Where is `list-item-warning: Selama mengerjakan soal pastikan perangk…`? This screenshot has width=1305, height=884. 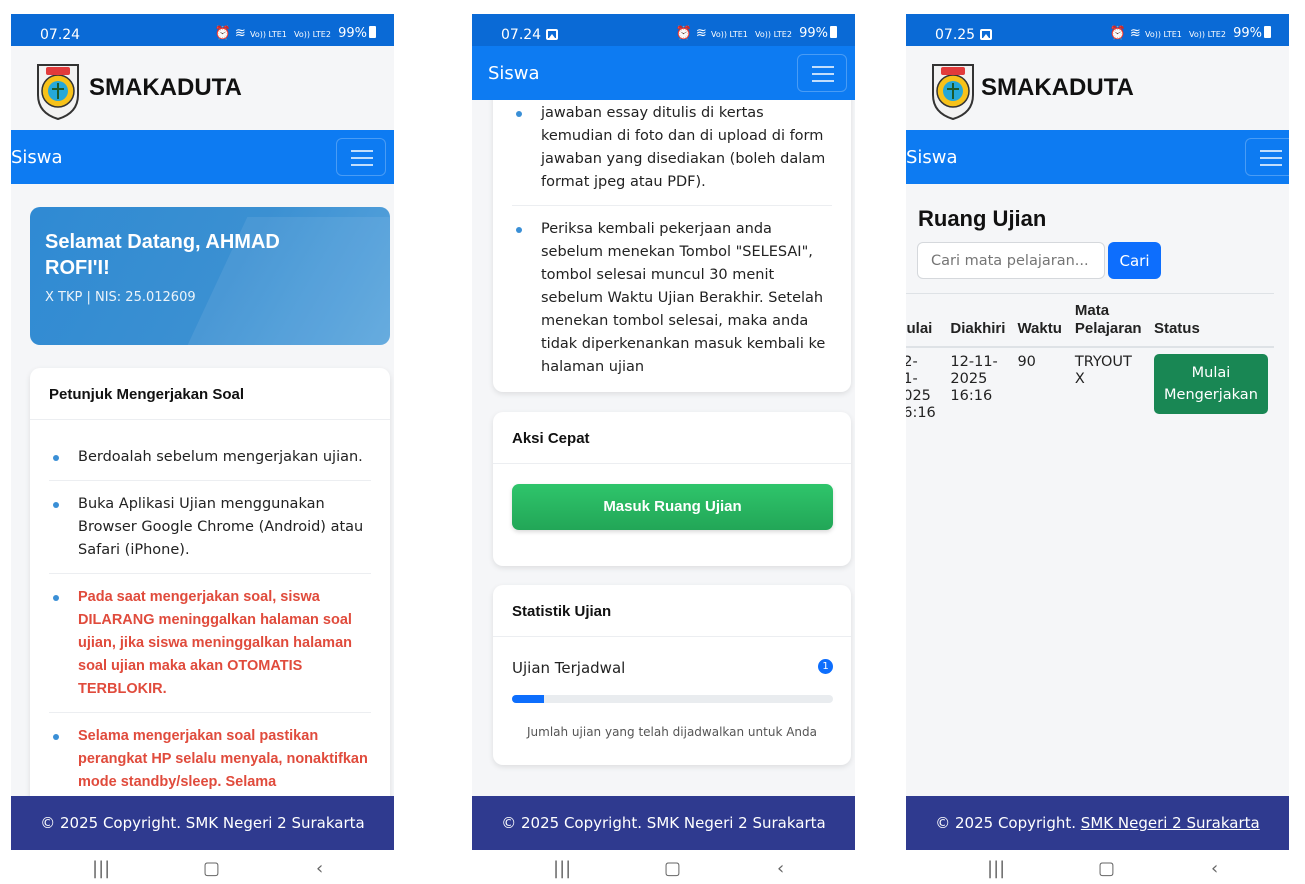
list-item-warning: Selama mengerjakan soal pastikan perangk… is located at coordinates (210, 759).